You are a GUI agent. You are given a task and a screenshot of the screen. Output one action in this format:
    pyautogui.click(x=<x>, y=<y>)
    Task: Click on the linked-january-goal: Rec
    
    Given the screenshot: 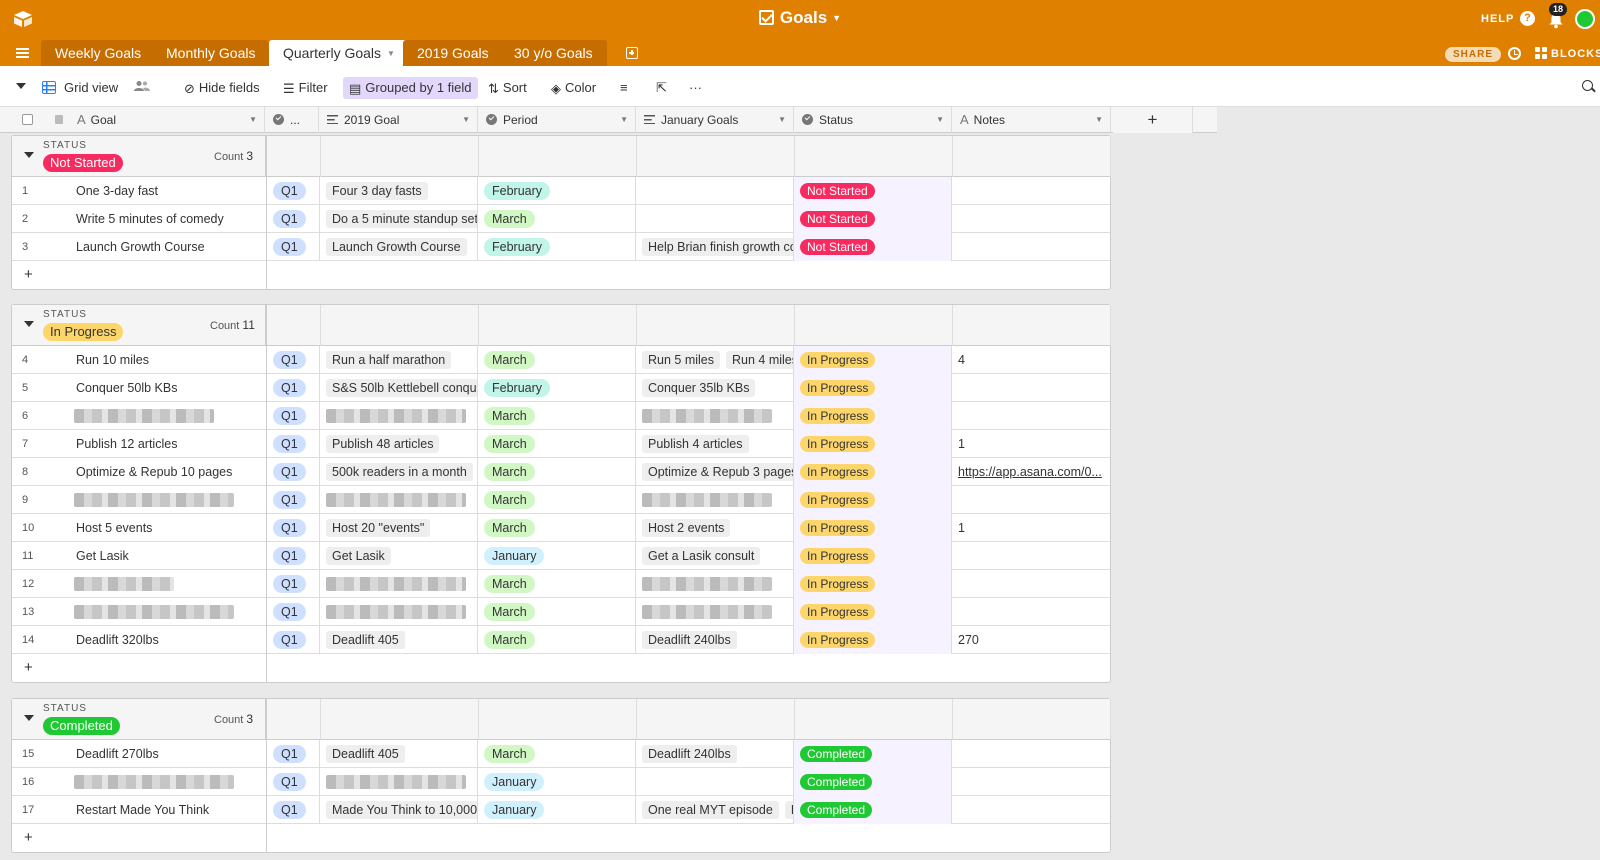 What is the action you would take?
    pyautogui.click(x=788, y=810)
    